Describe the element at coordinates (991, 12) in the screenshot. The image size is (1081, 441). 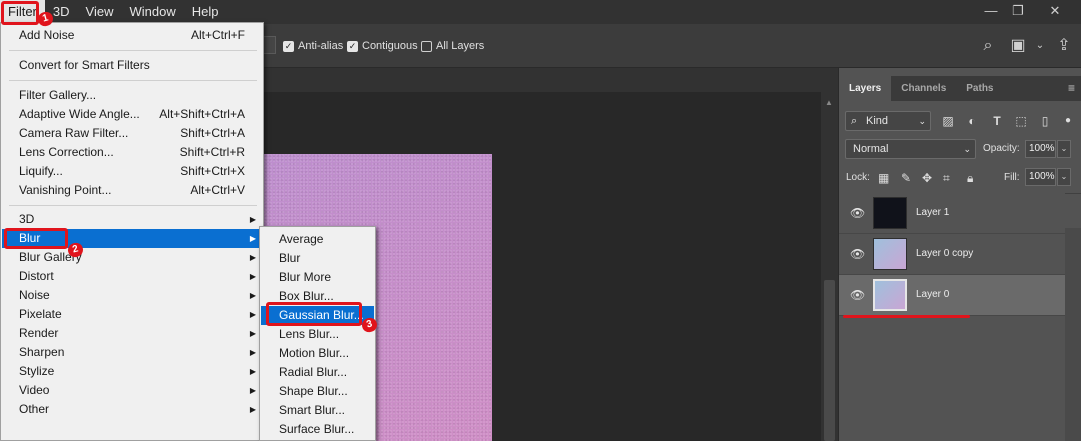
I see `minimize-button: —` at that location.